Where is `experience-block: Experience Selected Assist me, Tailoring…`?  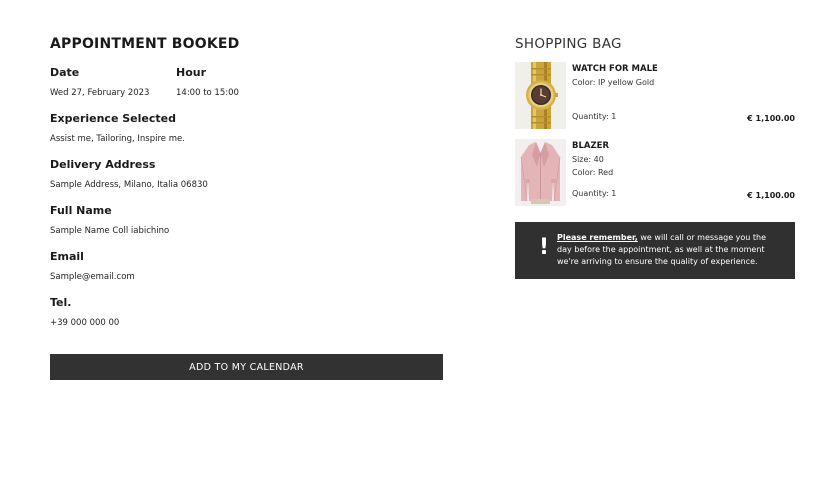 experience-block: Experience Selected Assist me, Tailoring… is located at coordinates (246, 128).